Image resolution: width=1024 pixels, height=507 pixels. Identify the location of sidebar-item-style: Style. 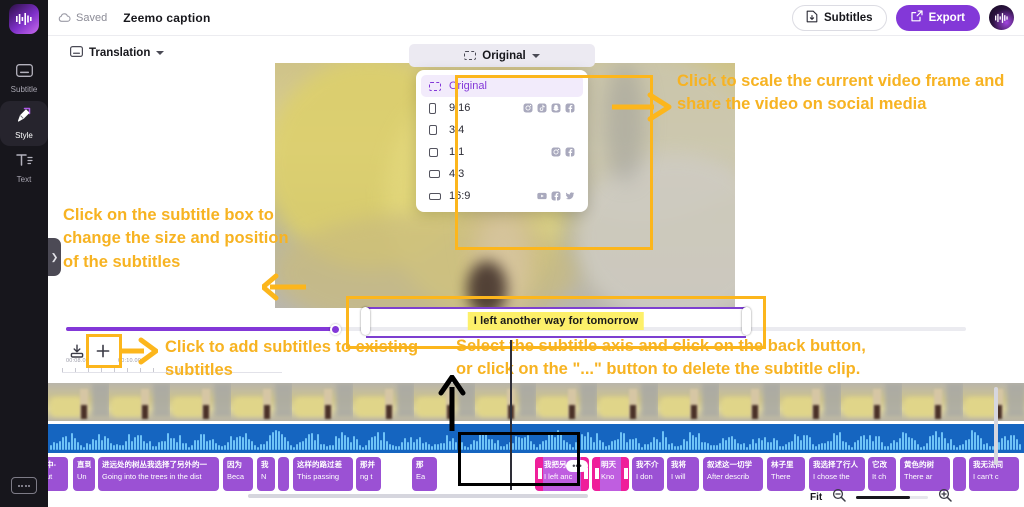
(24, 123).